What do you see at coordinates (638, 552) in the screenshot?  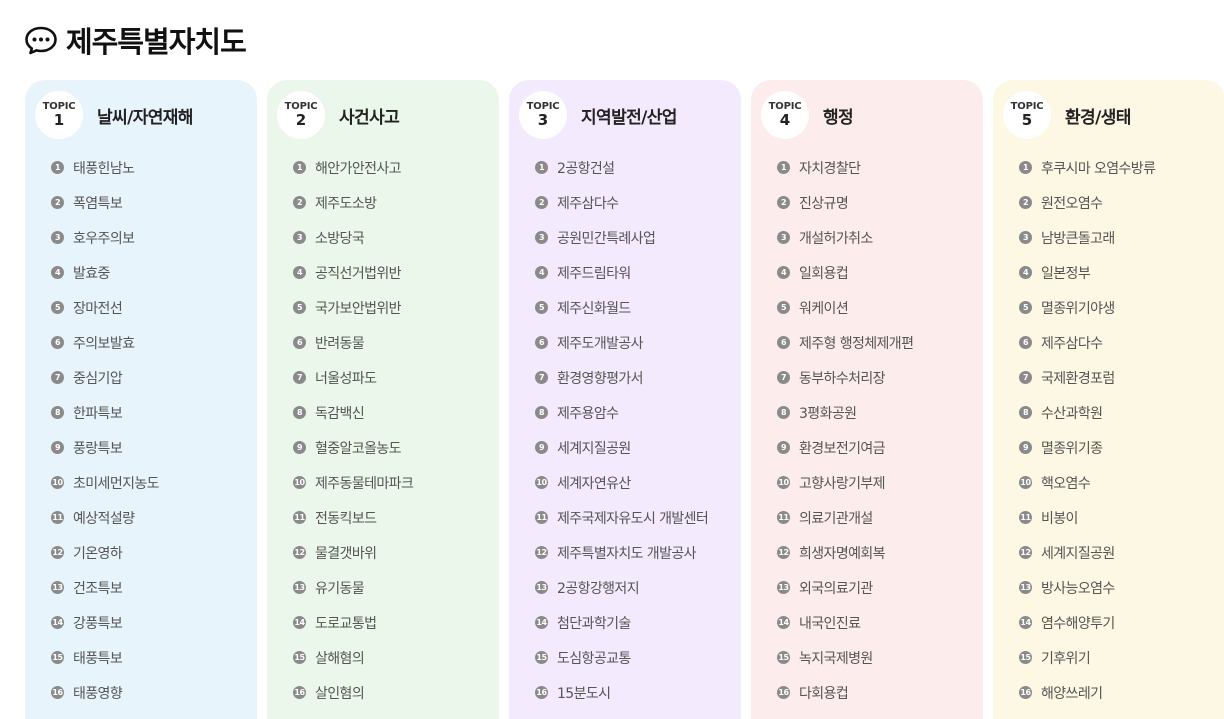 I see `keyword-item: 12 제주특별자치도 개발공사` at bounding box center [638, 552].